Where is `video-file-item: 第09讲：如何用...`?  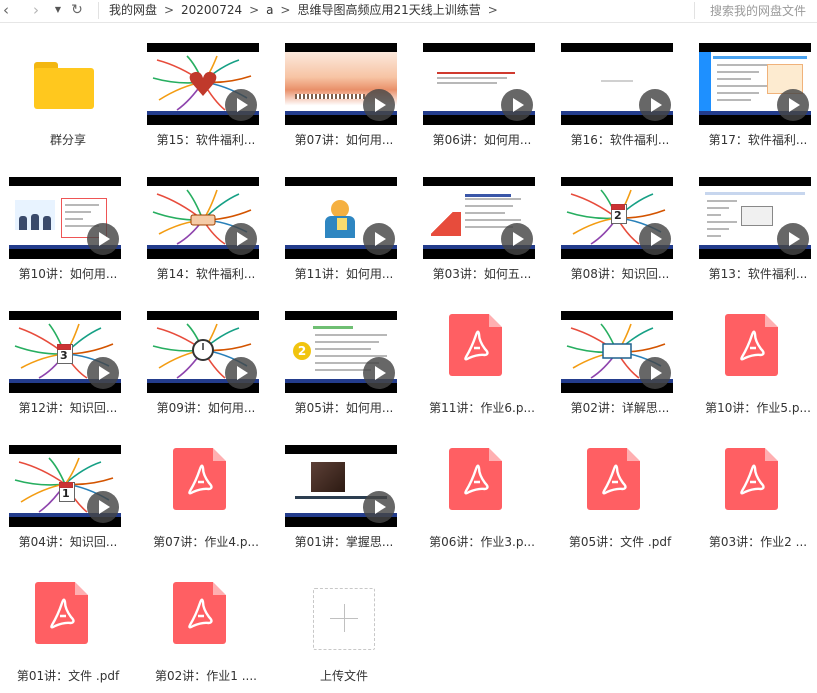 video-file-item: 第09讲：如何用... is located at coordinates (206, 358).